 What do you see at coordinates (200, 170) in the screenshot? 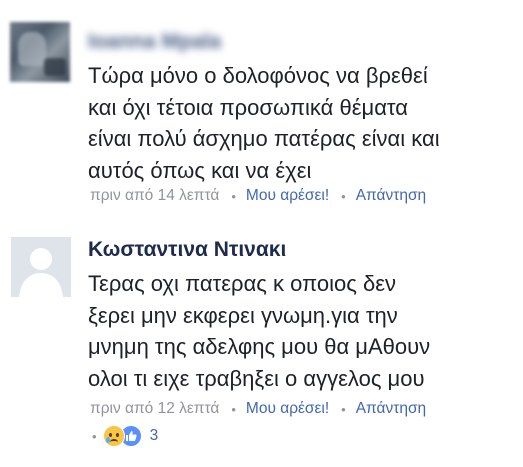
I see `comment-text-line: αυτός όπως και να έχει` at bounding box center [200, 170].